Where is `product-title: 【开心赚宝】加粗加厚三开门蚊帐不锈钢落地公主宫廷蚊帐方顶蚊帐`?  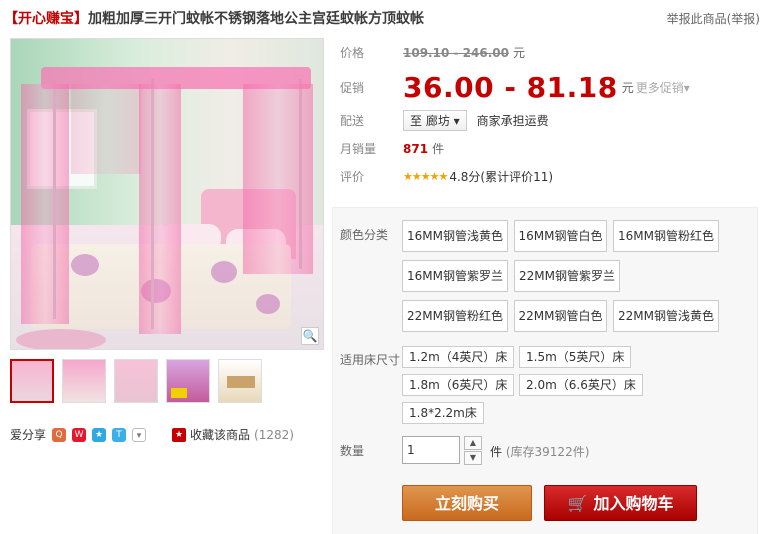 product-title: 【开心赚宝】加粗加厚三开门蚊帐不锈钢落地公主宫廷蚊帐方顶蚊帐 is located at coordinates (214, 18).